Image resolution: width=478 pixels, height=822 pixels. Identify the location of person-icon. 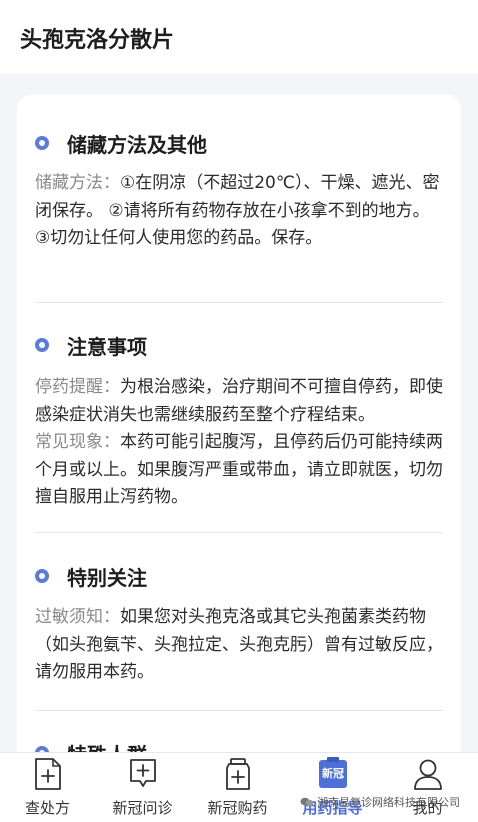
(428, 774).